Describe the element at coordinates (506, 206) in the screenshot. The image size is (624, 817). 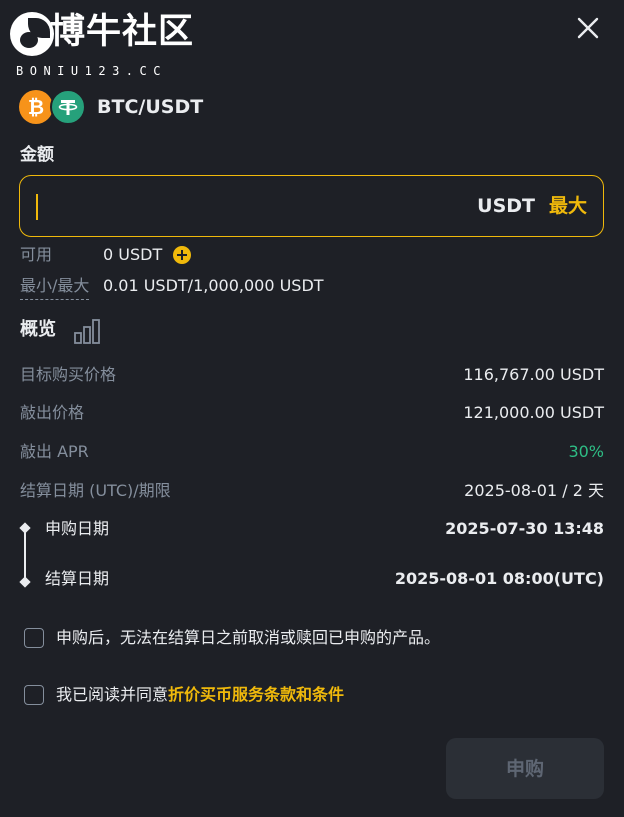
I see `amount-unit: USDT` at that location.